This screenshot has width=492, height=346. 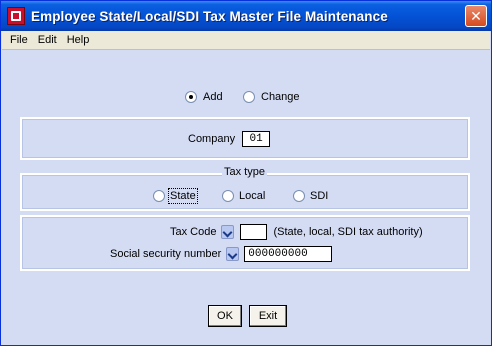 I want to click on tax-type-state-option: State, so click(x=175, y=196).